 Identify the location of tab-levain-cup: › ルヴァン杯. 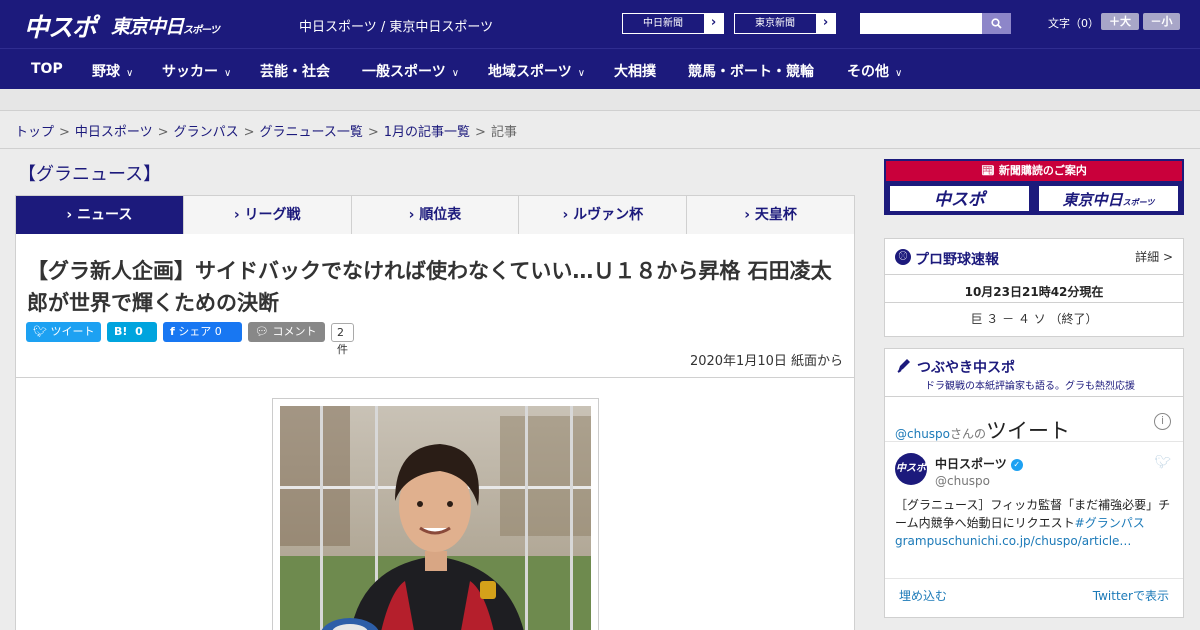
(603, 215).